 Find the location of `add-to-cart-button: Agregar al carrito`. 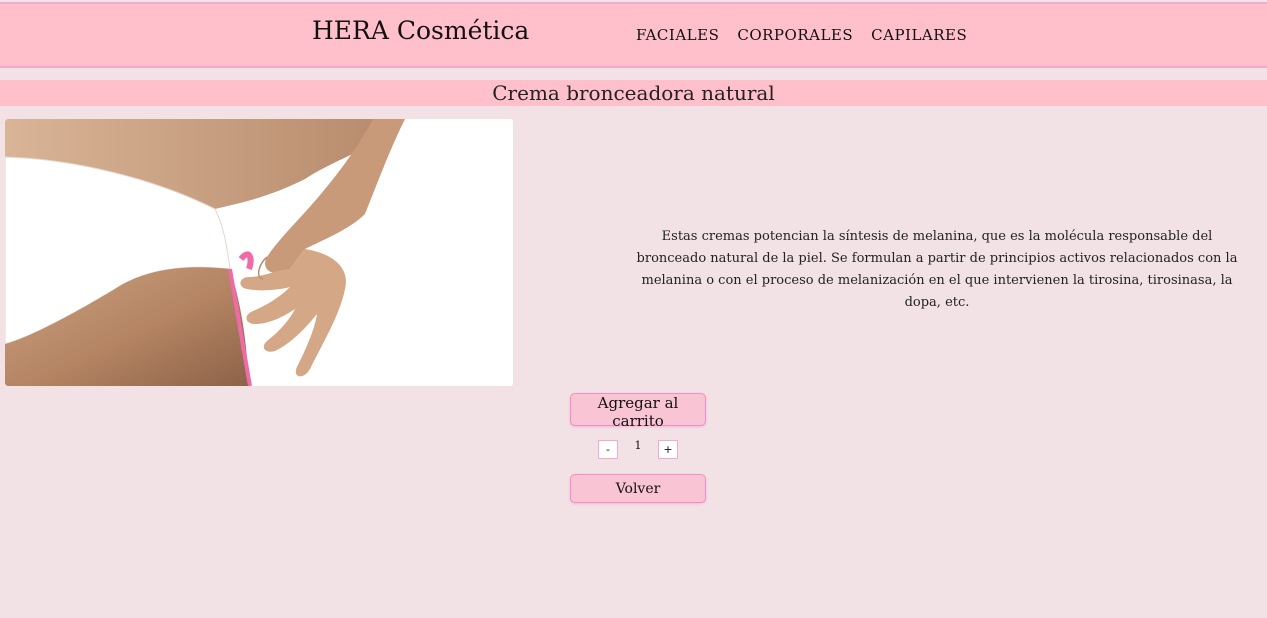

add-to-cart-button: Agregar al carrito is located at coordinates (638, 411).